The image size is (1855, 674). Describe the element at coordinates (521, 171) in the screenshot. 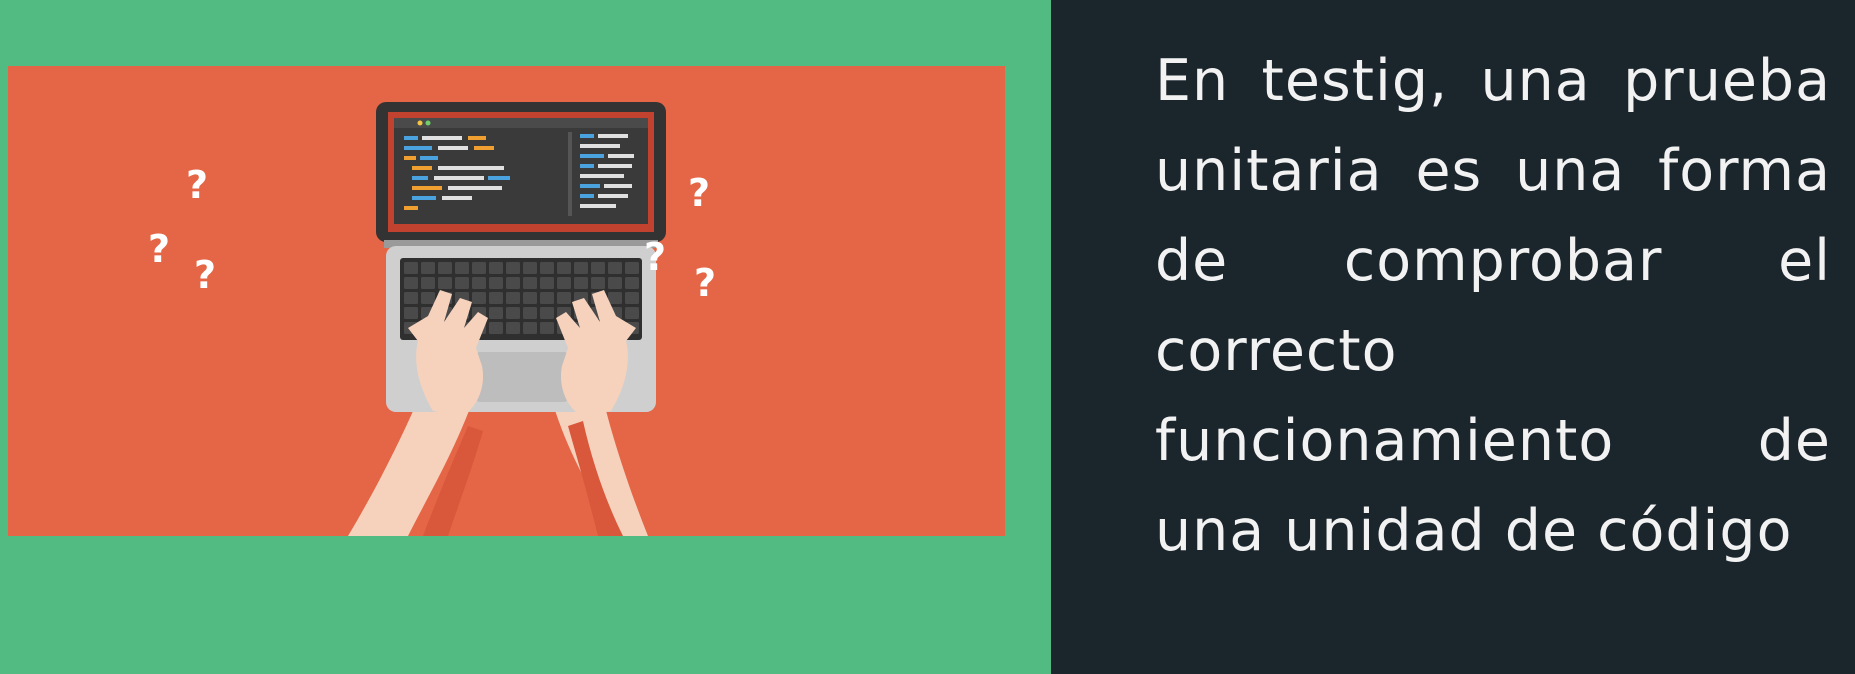

I see `code-window` at that location.